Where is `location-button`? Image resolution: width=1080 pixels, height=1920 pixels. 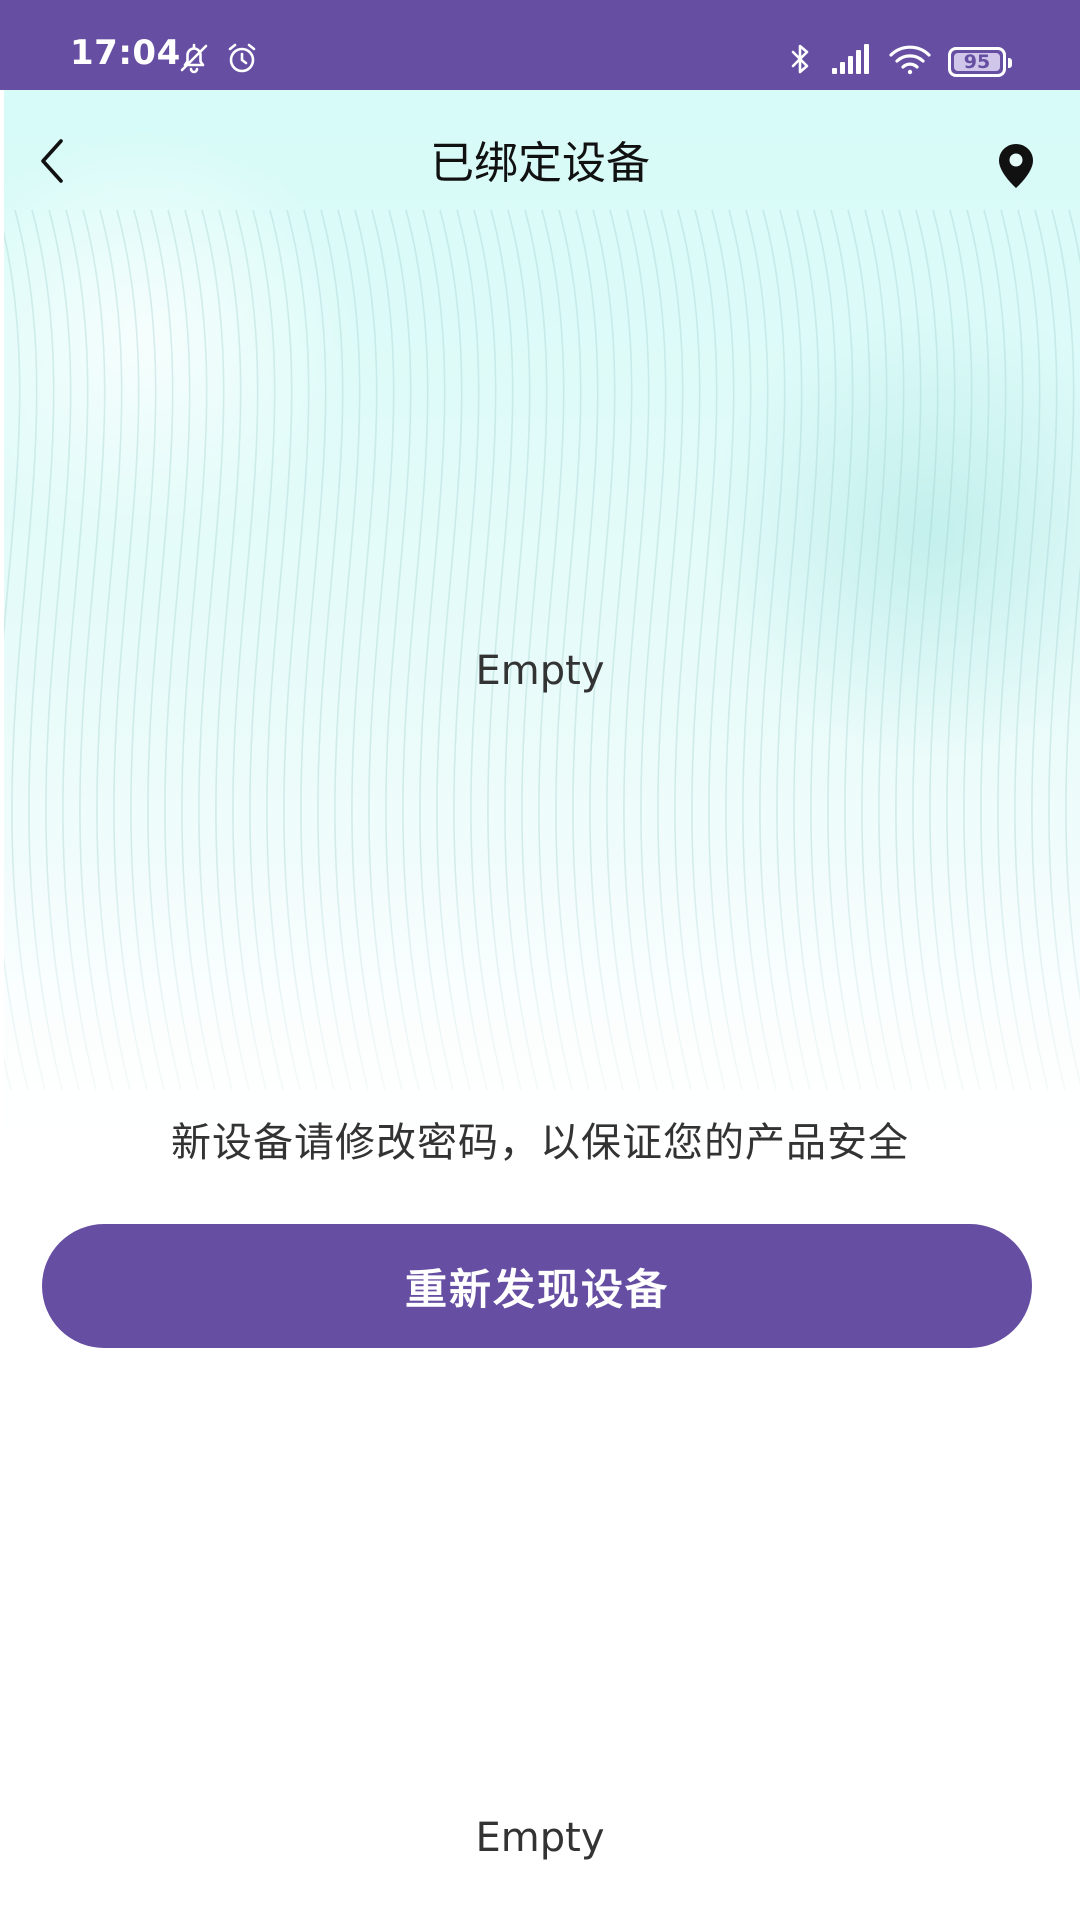 location-button is located at coordinates (1016, 168).